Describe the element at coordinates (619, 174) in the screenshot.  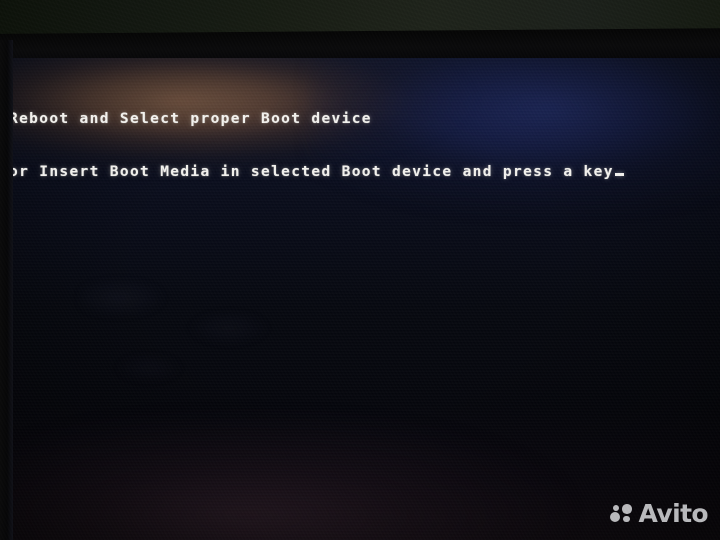
I see `text-cursor-icon` at that location.